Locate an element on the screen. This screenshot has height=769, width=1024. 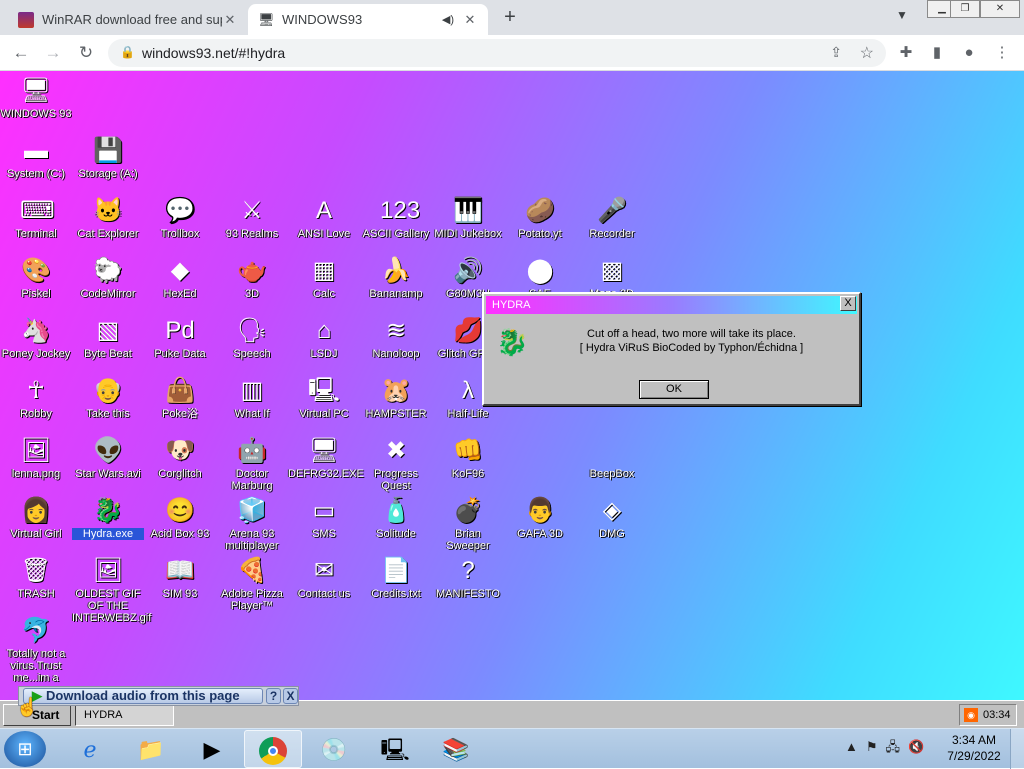
desktop-icon-gafa-3d: 👨 GAFA 3D is located at coordinates (540, 517).